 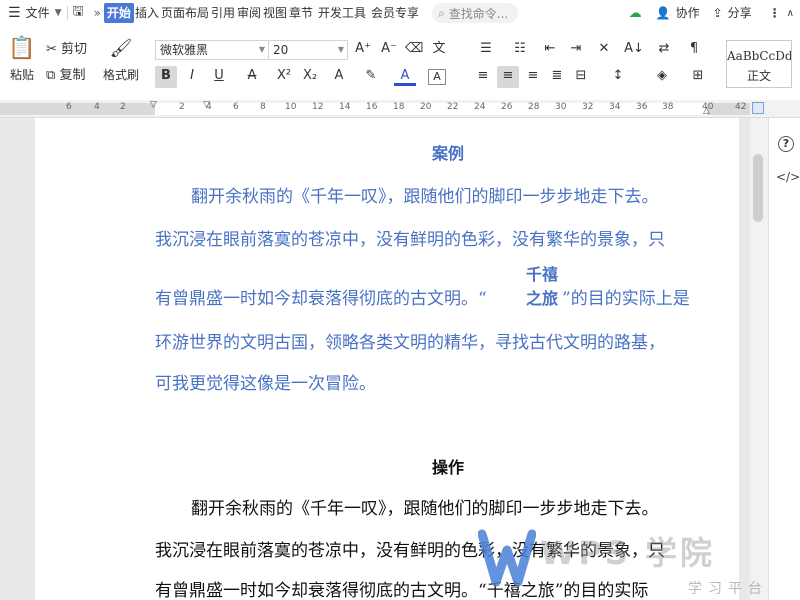 I want to click on style-normal: AaBbCcDd 正文, so click(x=759, y=64).